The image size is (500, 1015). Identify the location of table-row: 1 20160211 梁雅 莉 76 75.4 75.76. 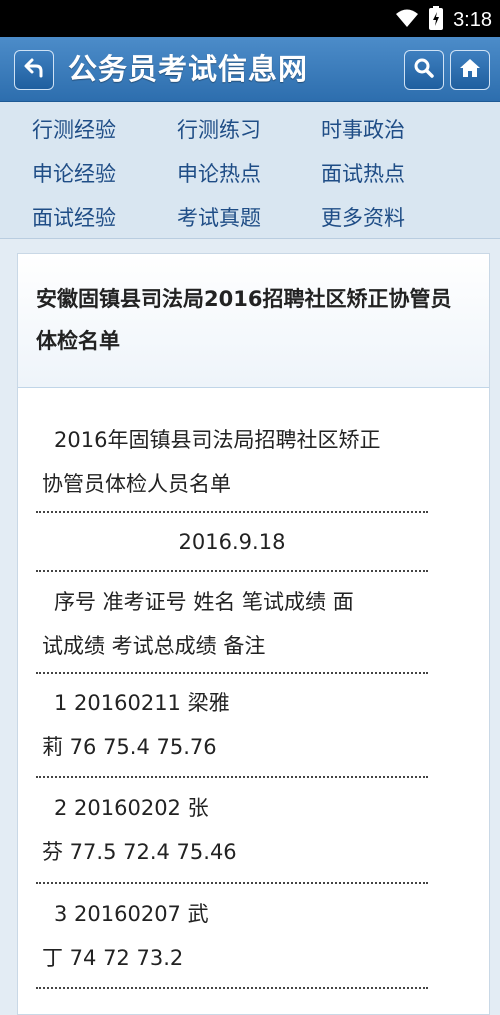
(237, 725).